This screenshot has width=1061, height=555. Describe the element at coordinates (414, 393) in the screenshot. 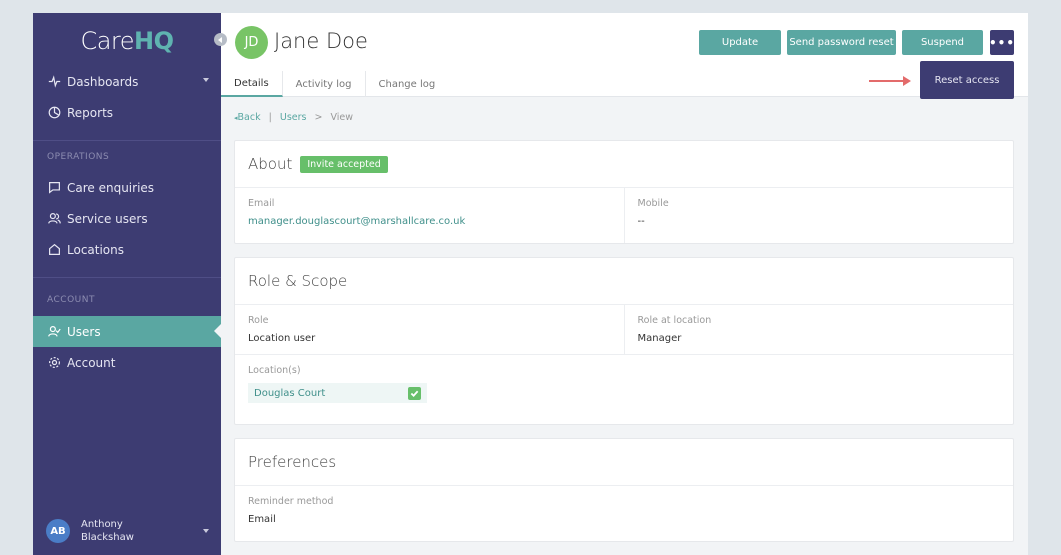

I see `check-icon` at that location.